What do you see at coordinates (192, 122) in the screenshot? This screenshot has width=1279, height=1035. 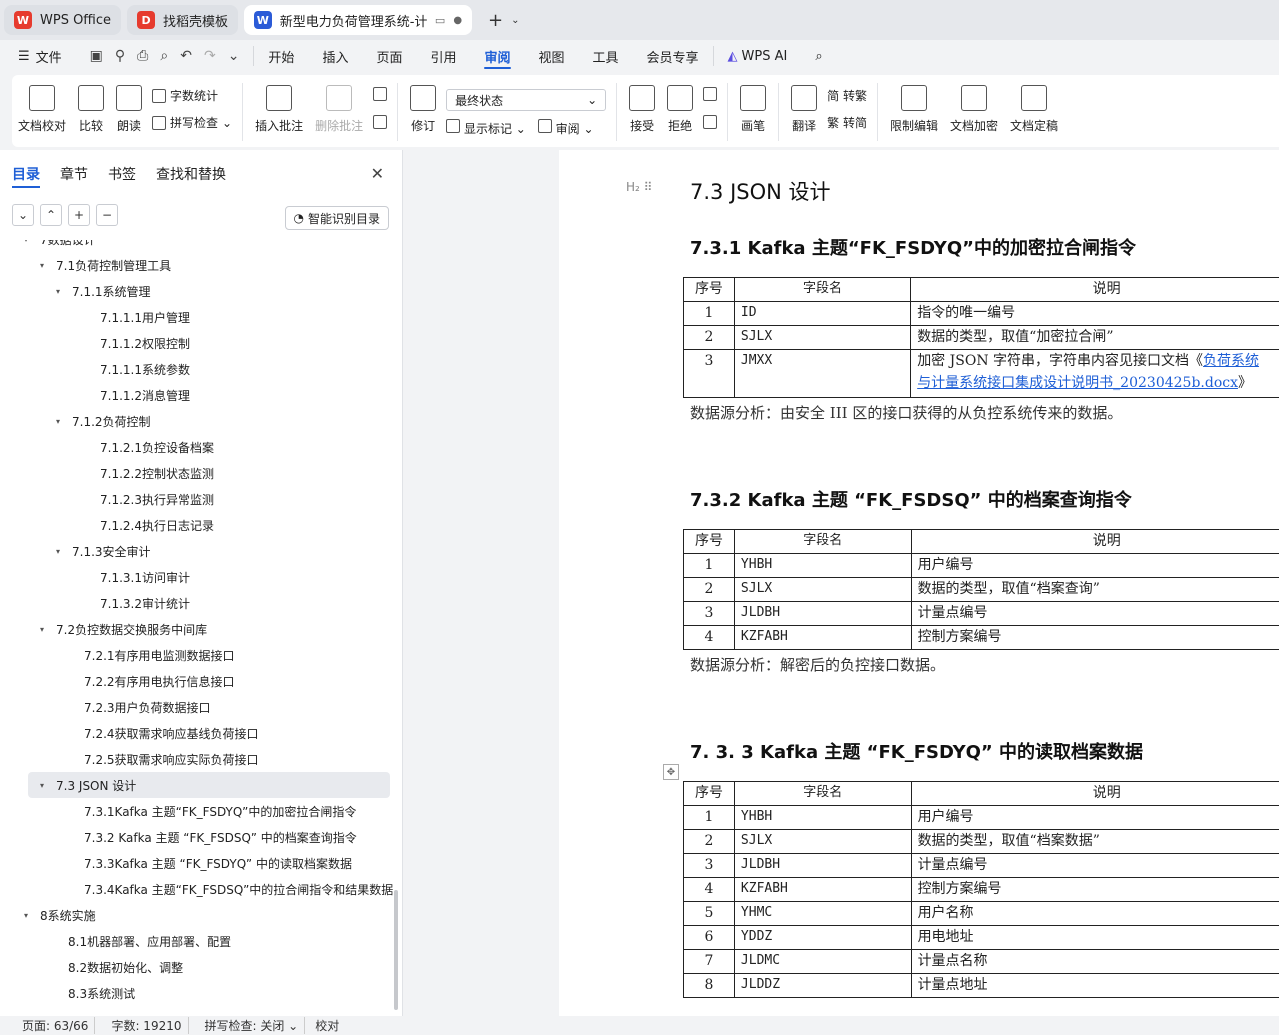 I see `spell-check-button: 拼写检查 ⌄` at bounding box center [192, 122].